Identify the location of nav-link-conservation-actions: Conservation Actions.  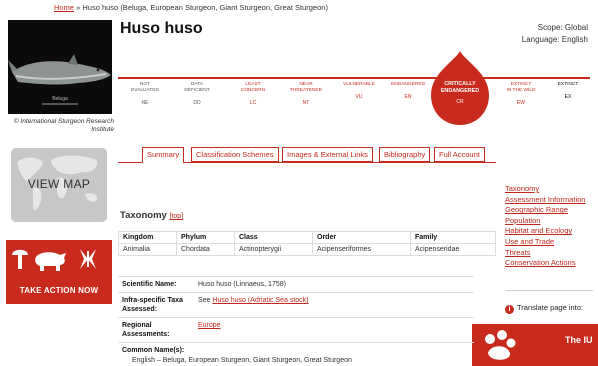
(545, 263).